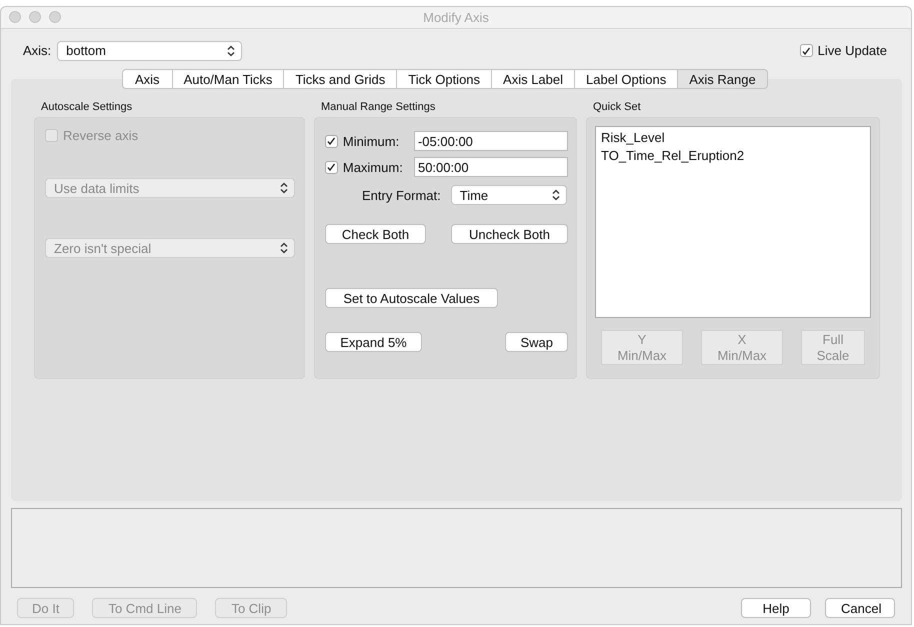  I want to click on input-field: 50:00:00, so click(491, 167).